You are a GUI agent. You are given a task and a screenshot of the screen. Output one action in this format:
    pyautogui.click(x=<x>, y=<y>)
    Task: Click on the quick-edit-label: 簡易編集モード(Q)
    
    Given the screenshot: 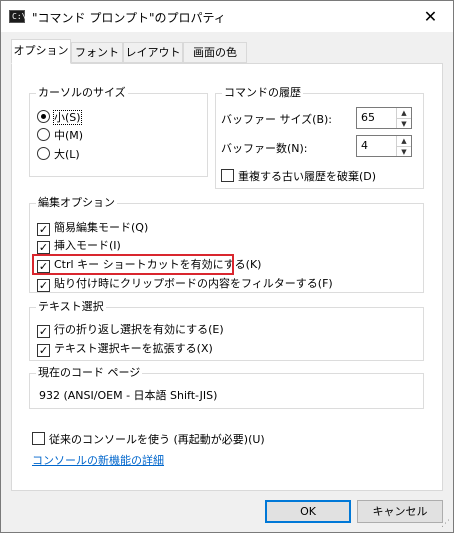 What is the action you would take?
    pyautogui.click(x=101, y=227)
    